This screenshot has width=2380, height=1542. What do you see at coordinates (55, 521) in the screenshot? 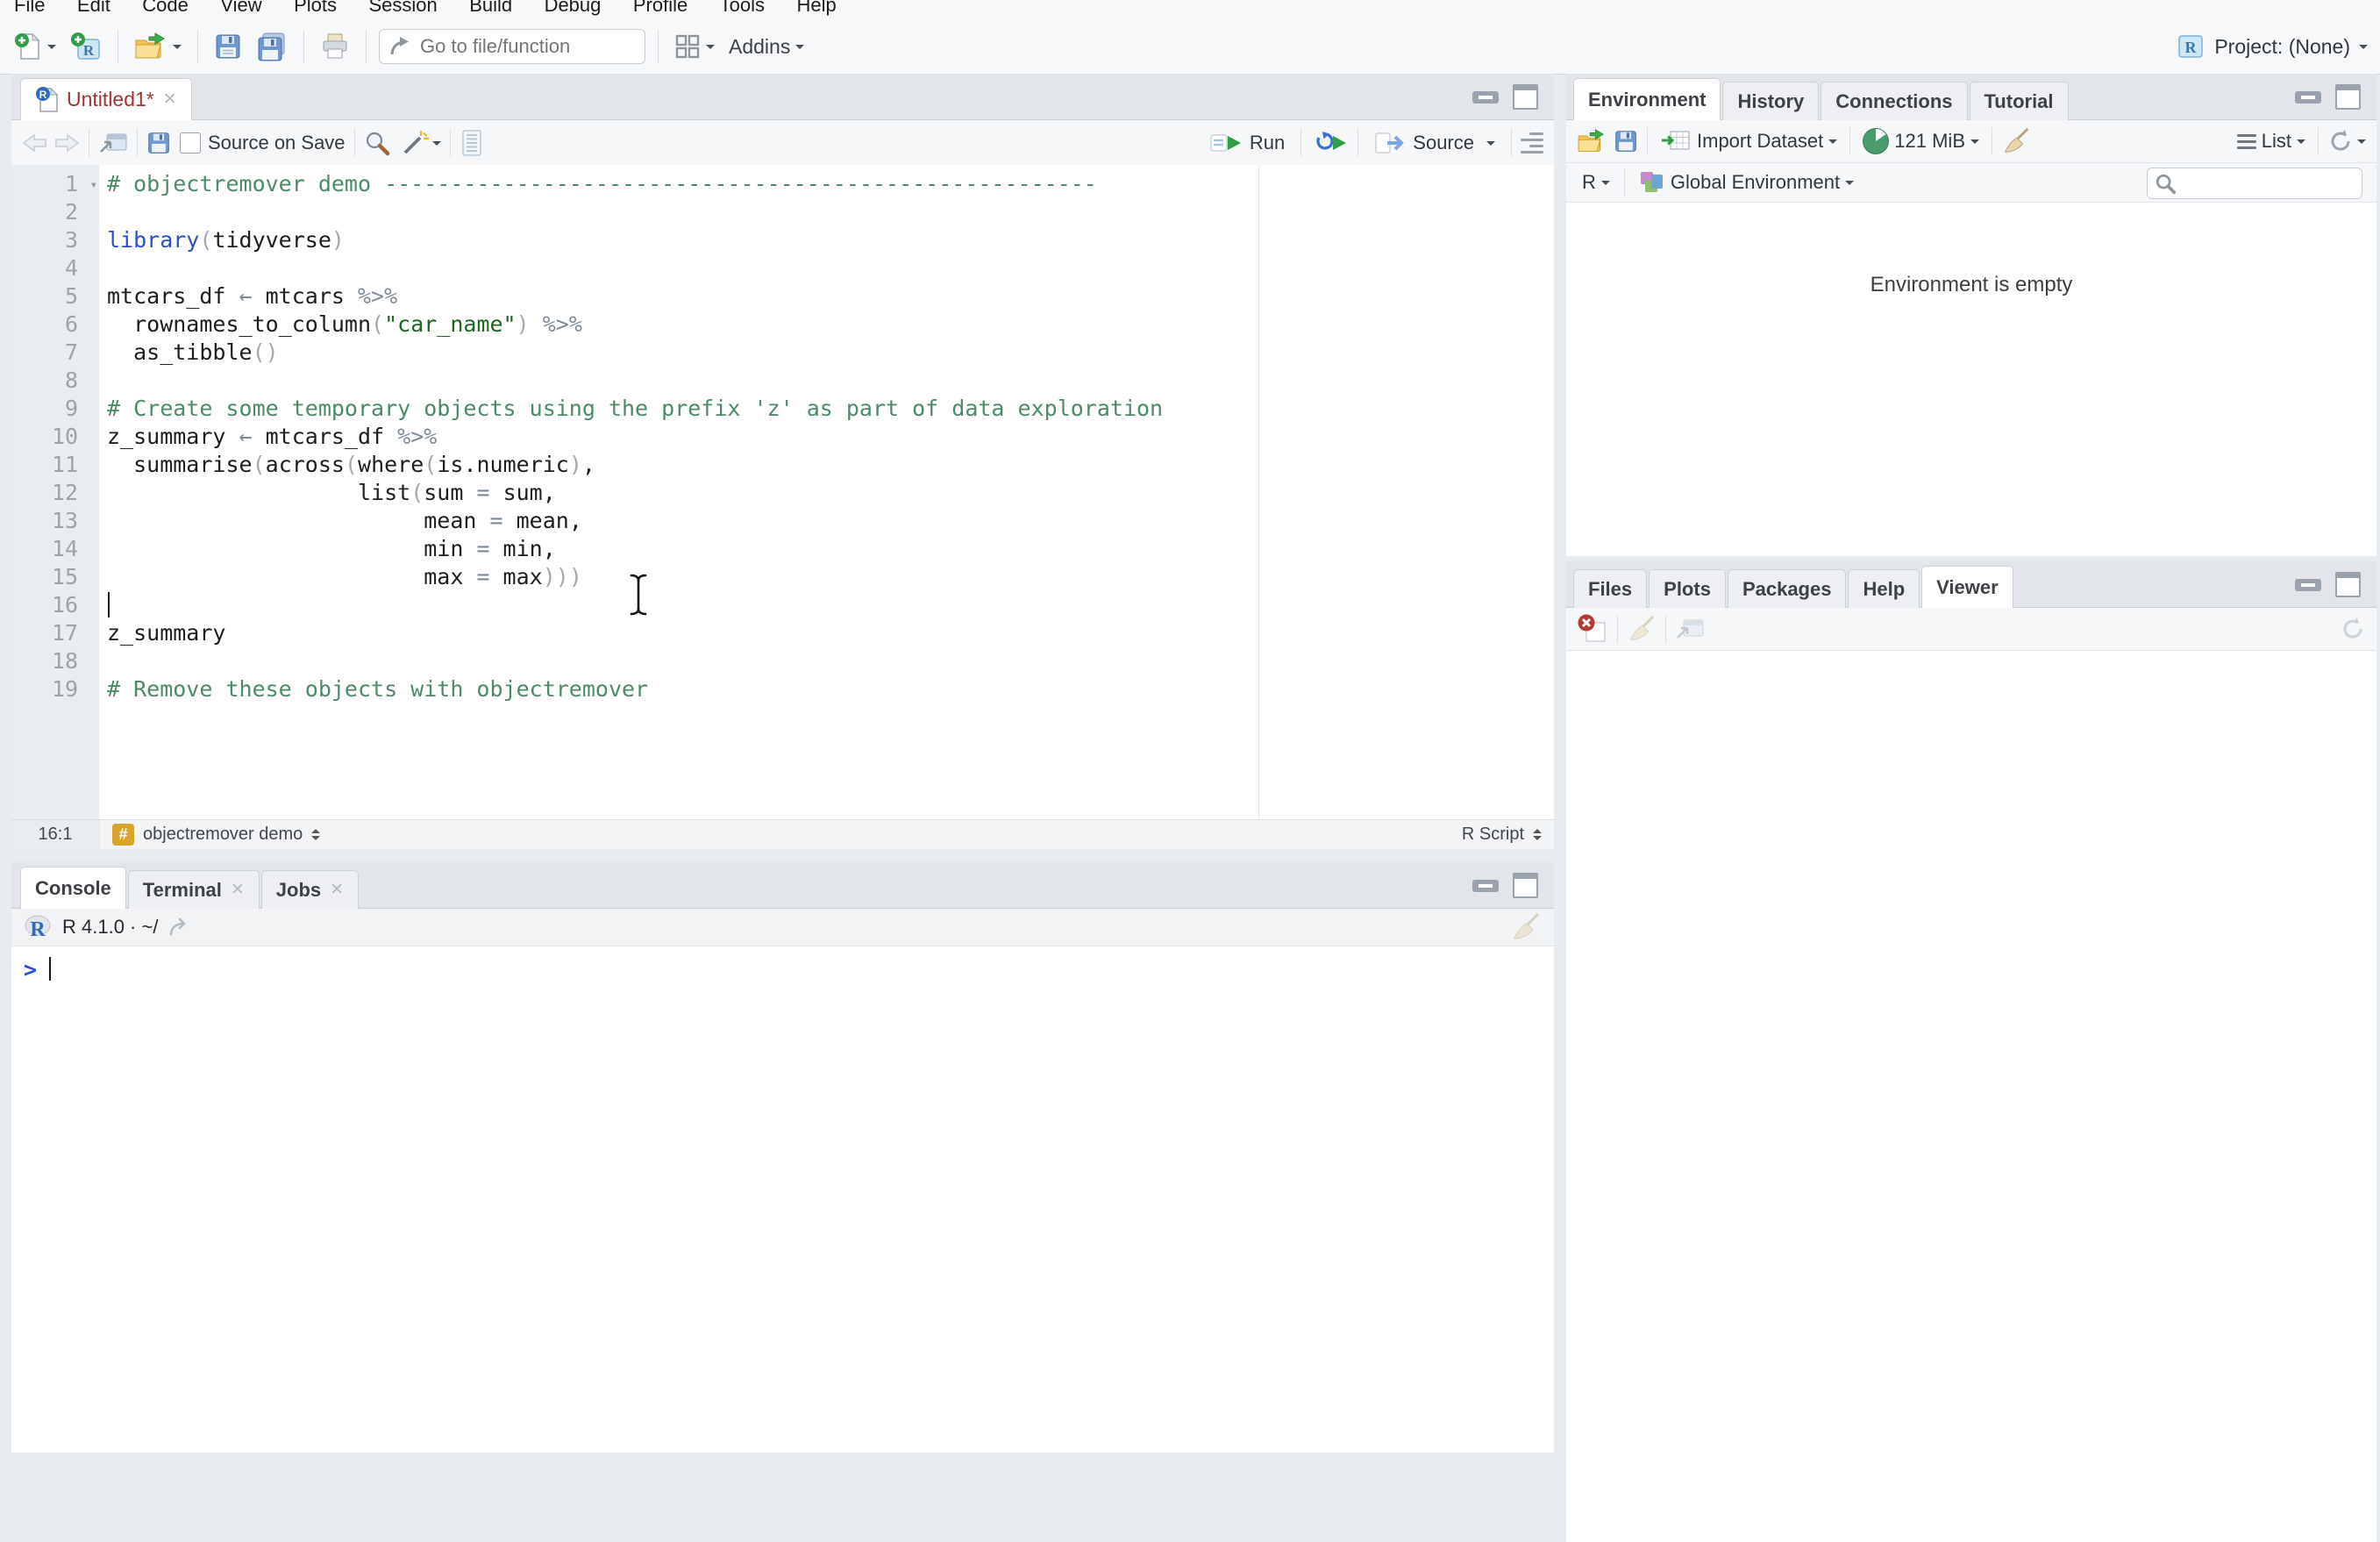
I see `line-number: 13` at bounding box center [55, 521].